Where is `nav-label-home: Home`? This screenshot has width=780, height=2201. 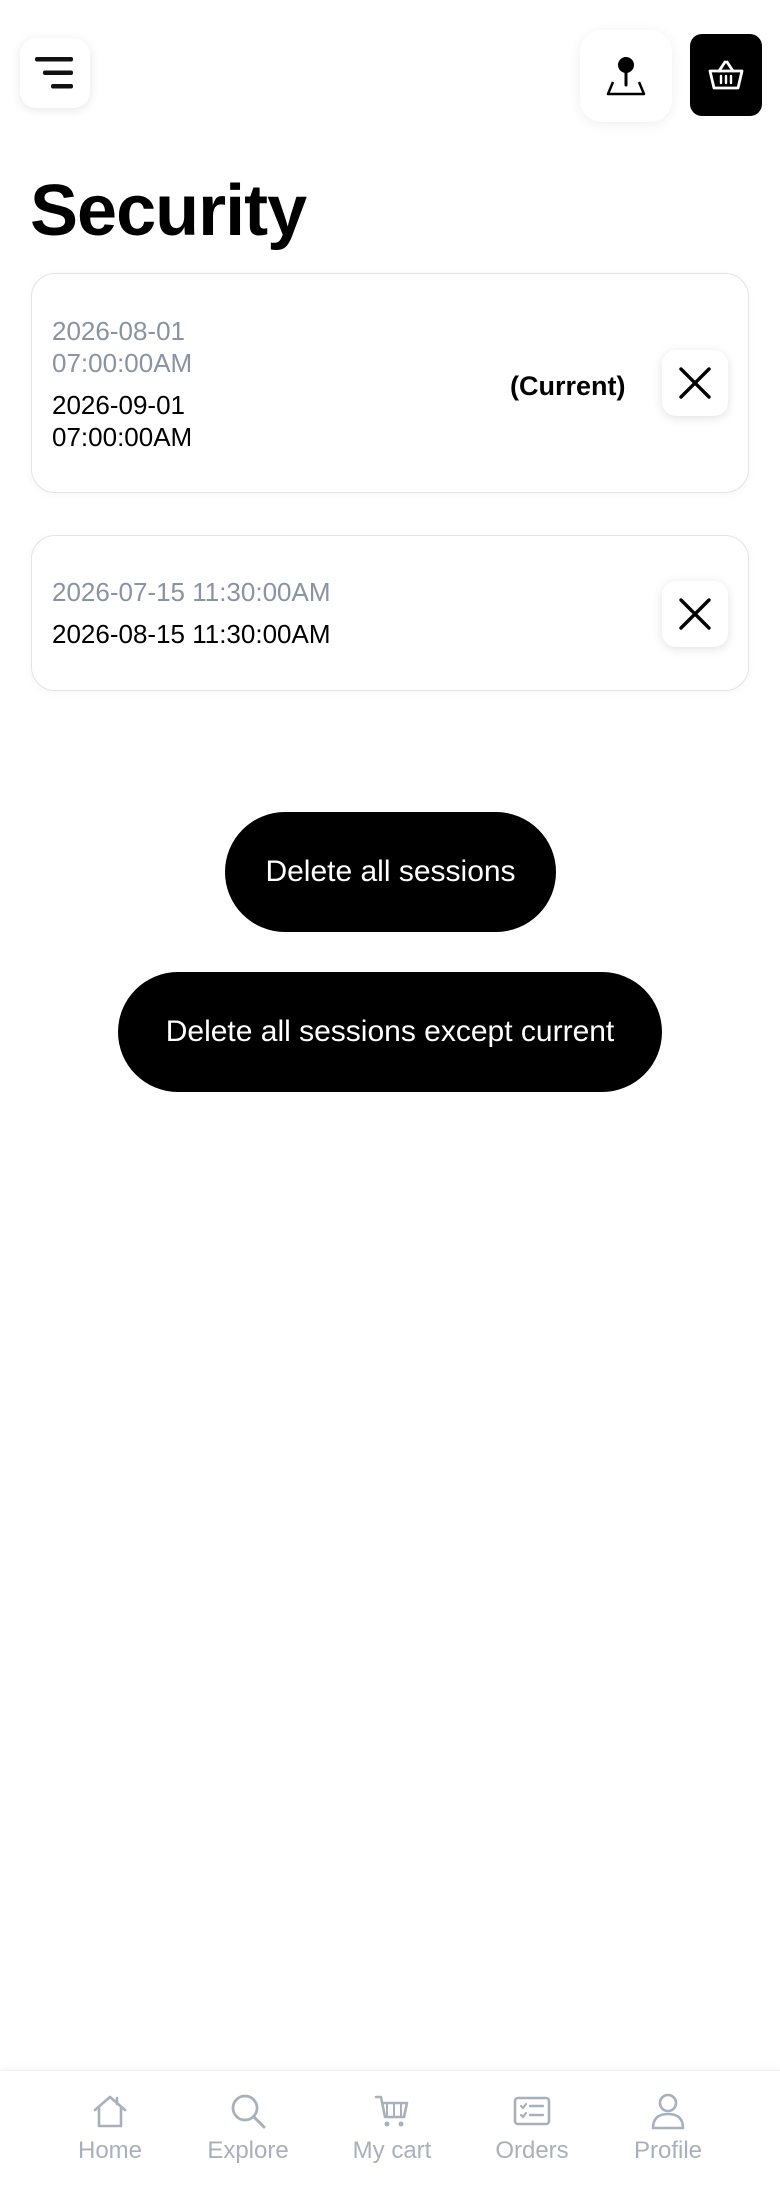
nav-label-home: Home is located at coordinates (110, 2150).